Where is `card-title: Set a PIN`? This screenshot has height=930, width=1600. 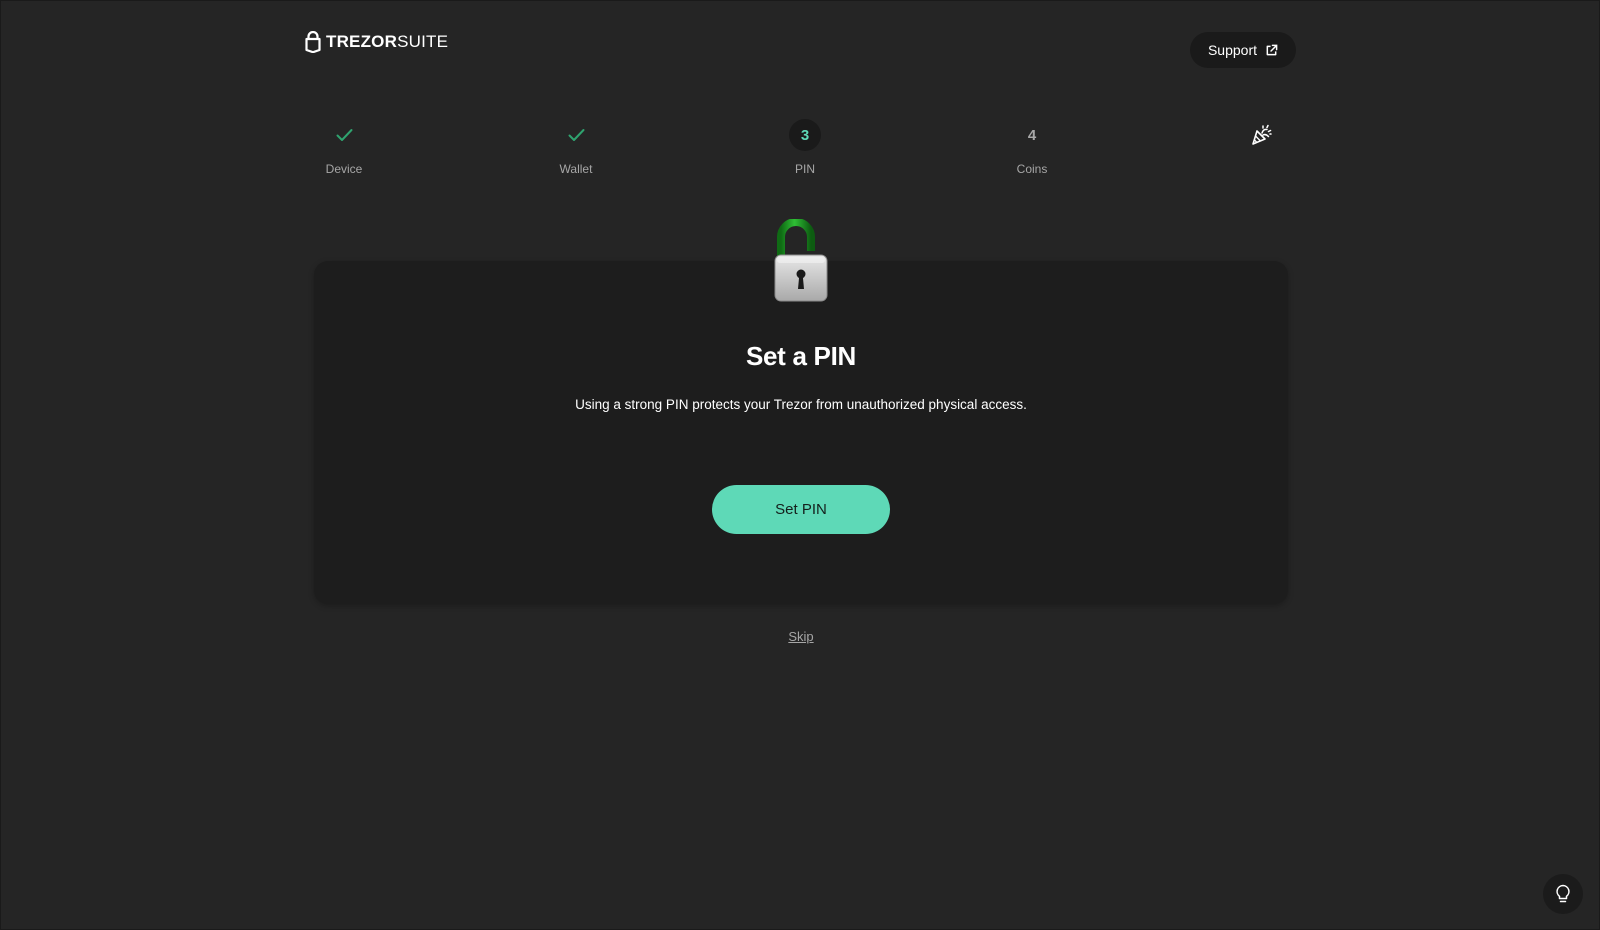 card-title: Set a PIN is located at coordinates (800, 356).